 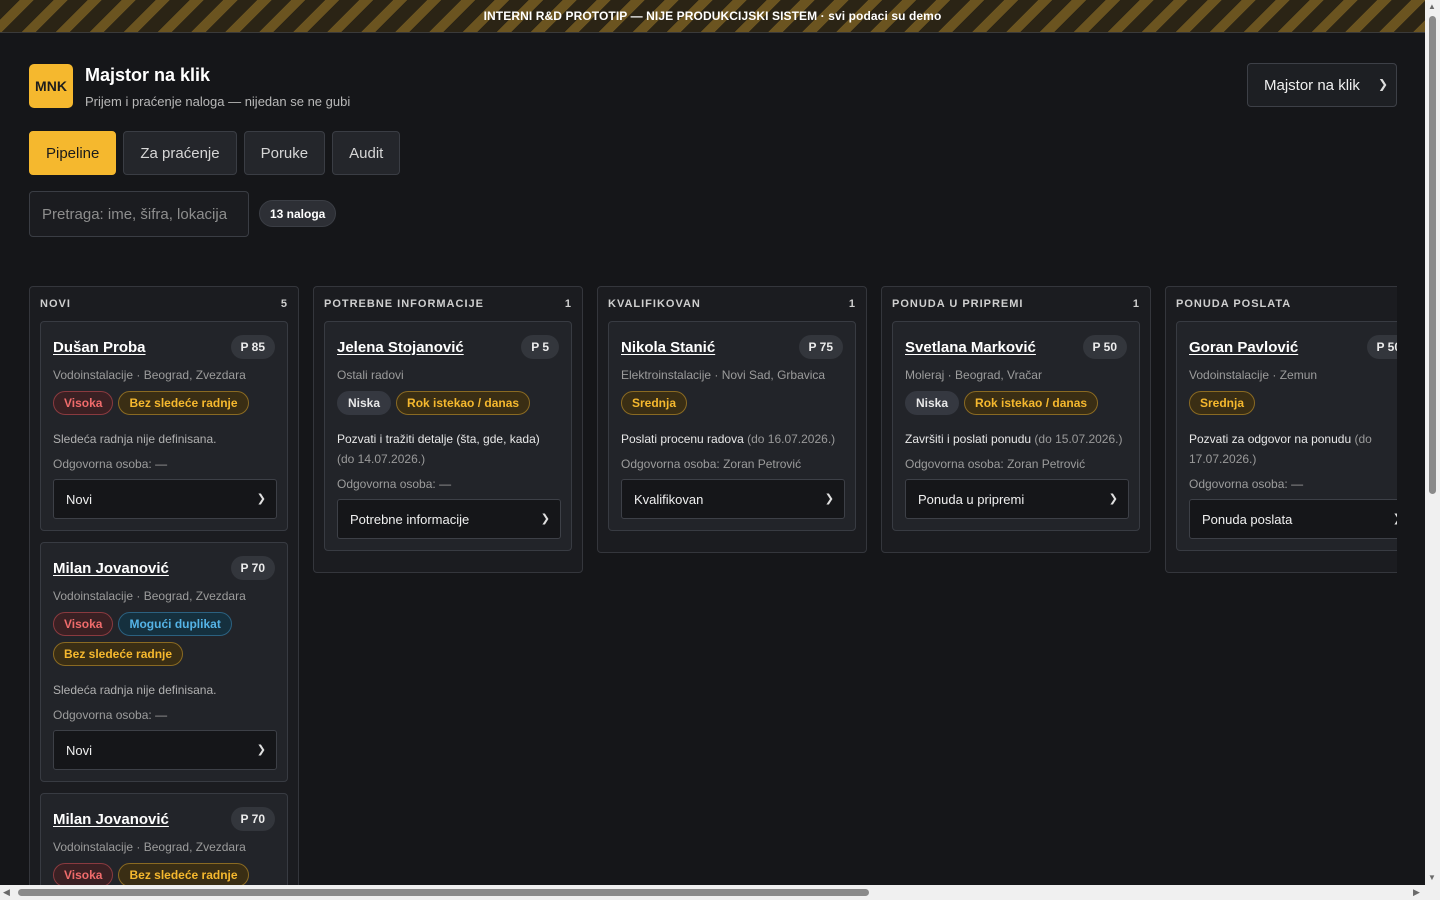 I want to click on next-action: Sledeća radnja nije definisana., so click(x=135, y=690).